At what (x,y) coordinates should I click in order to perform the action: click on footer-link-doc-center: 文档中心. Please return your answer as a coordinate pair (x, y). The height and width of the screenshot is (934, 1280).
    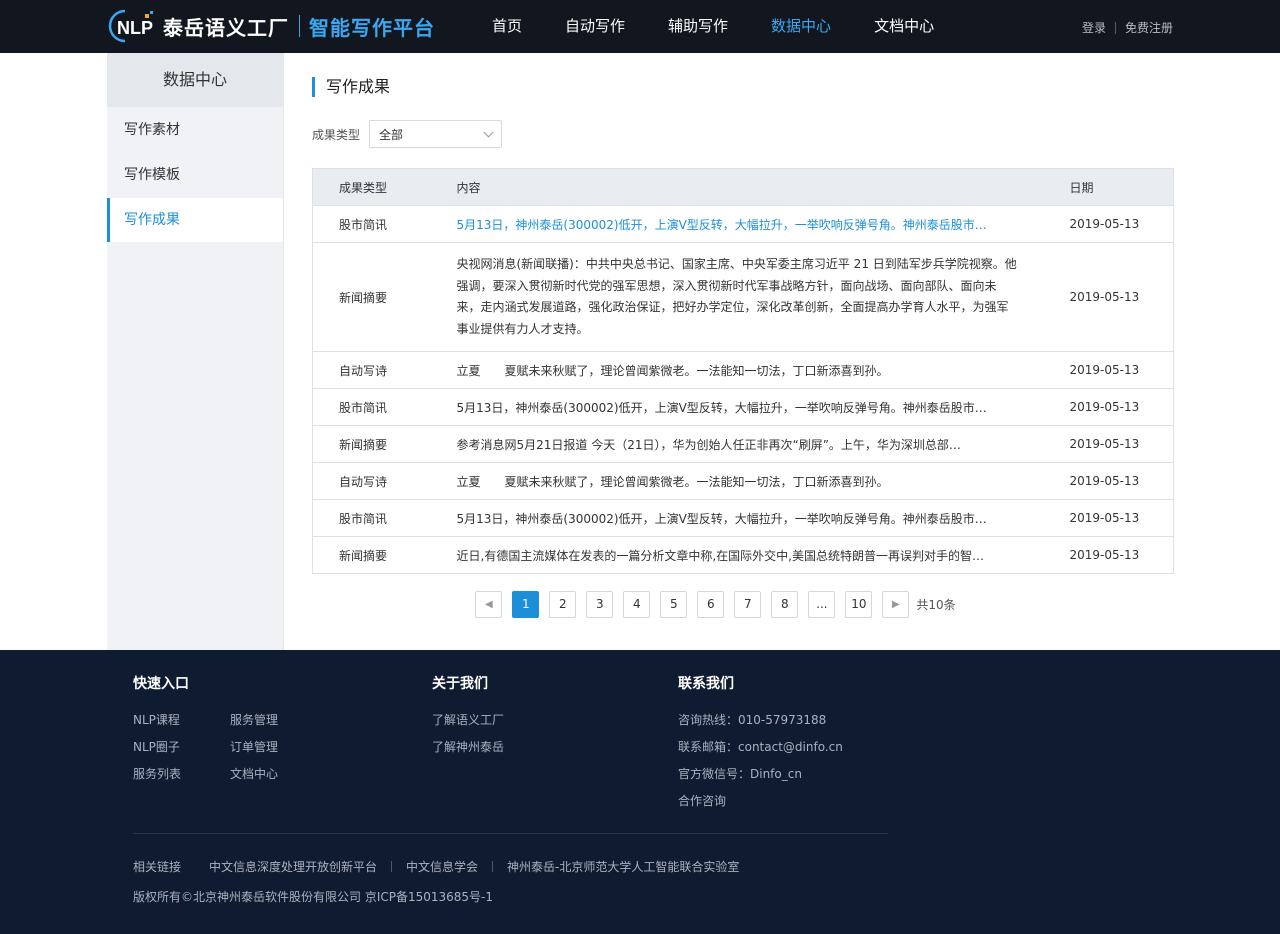
    Looking at the image, I should click on (278, 774).